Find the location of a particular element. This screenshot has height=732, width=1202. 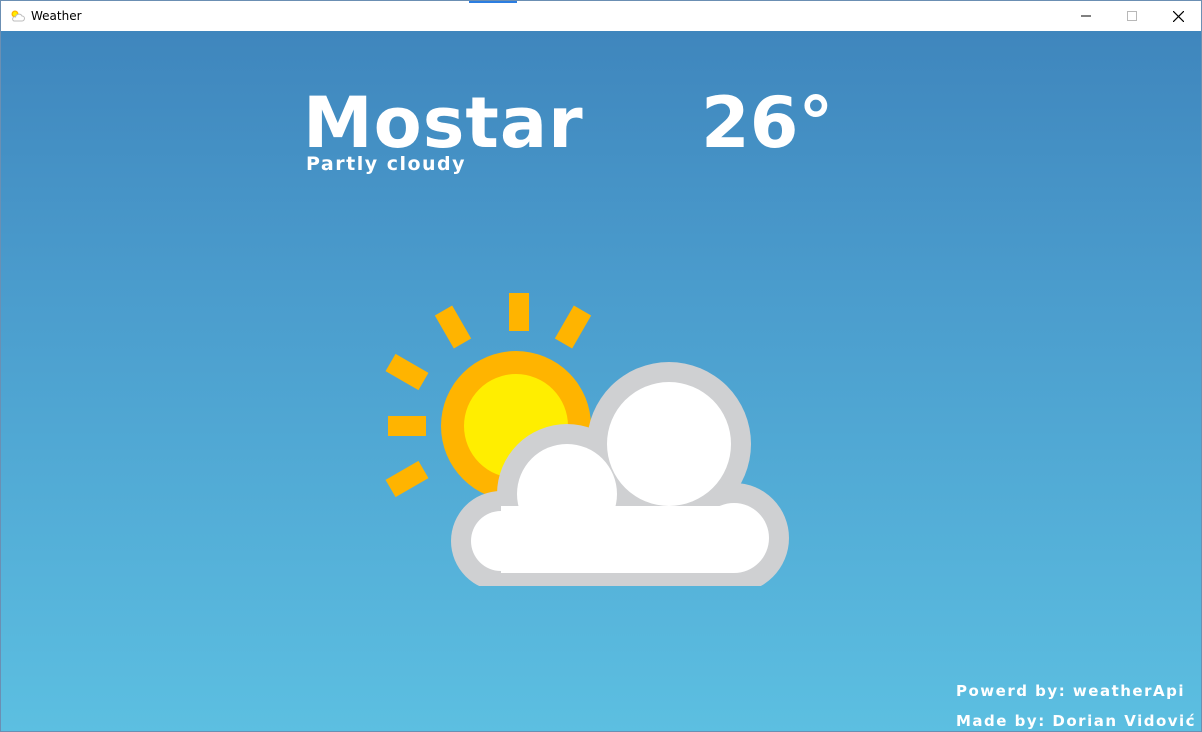

powered-by-text: Powerd by: weatherApi is located at coordinates (1070, 691).